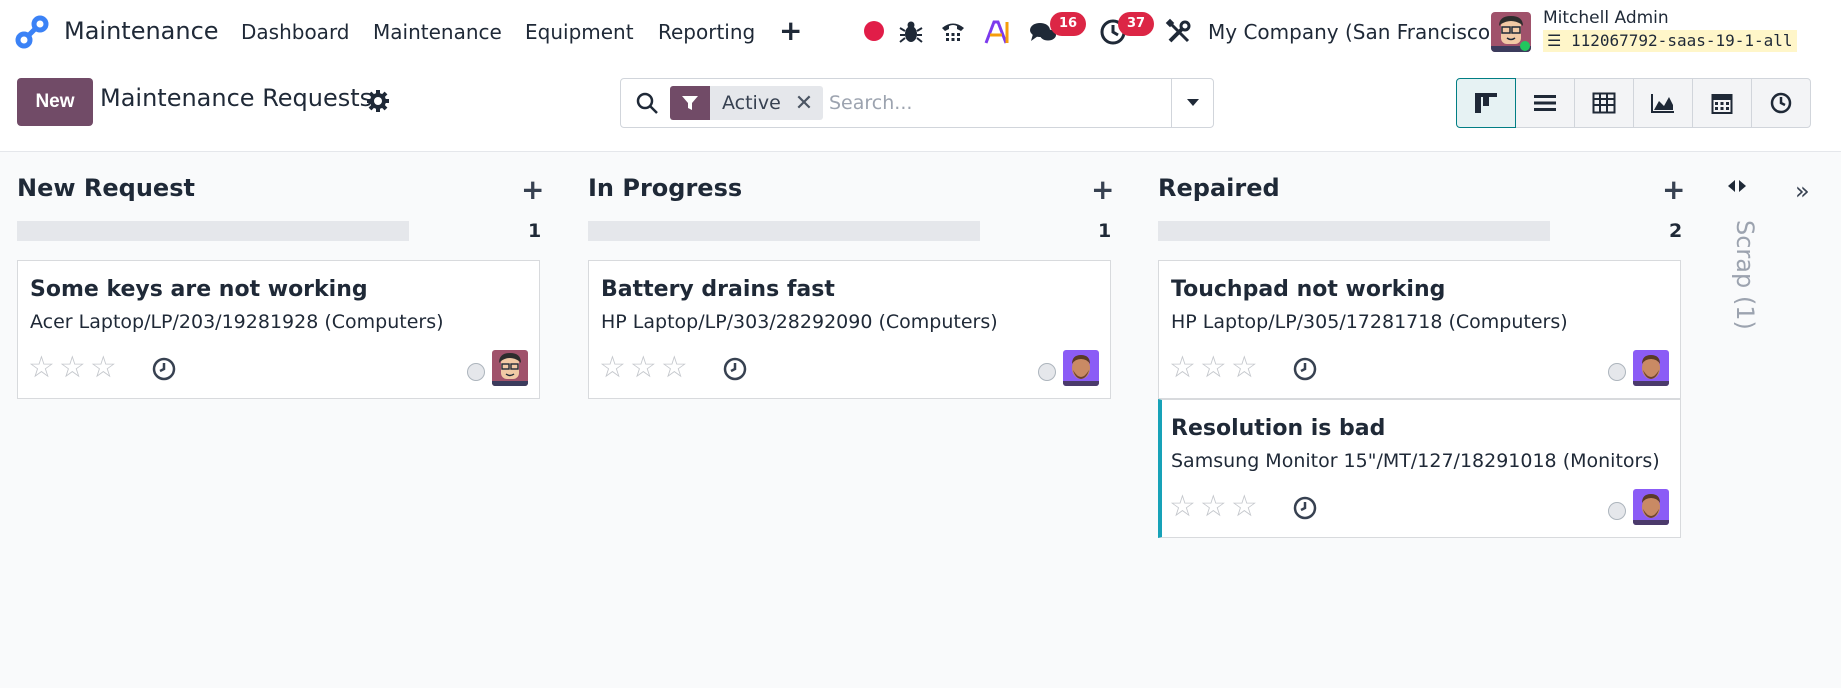 This screenshot has height=688, width=1841. I want to click on kanban-icon, so click(1486, 103).